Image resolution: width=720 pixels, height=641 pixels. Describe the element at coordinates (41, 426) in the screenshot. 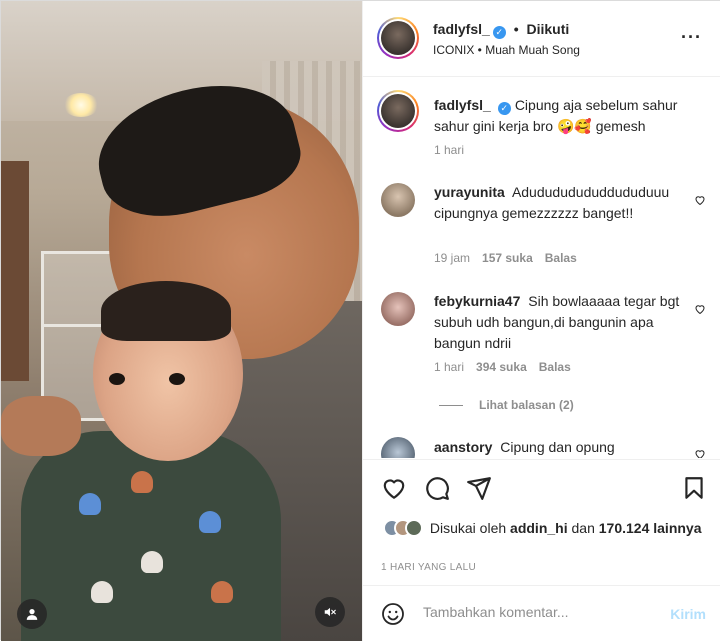

I see `video-hand` at that location.